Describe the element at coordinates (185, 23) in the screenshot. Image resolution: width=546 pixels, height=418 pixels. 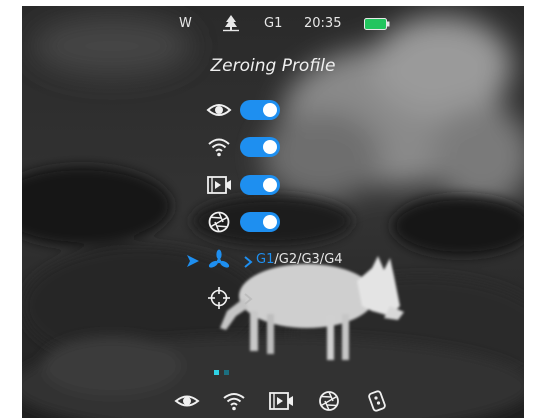
I see `wind-indicator: W` at that location.